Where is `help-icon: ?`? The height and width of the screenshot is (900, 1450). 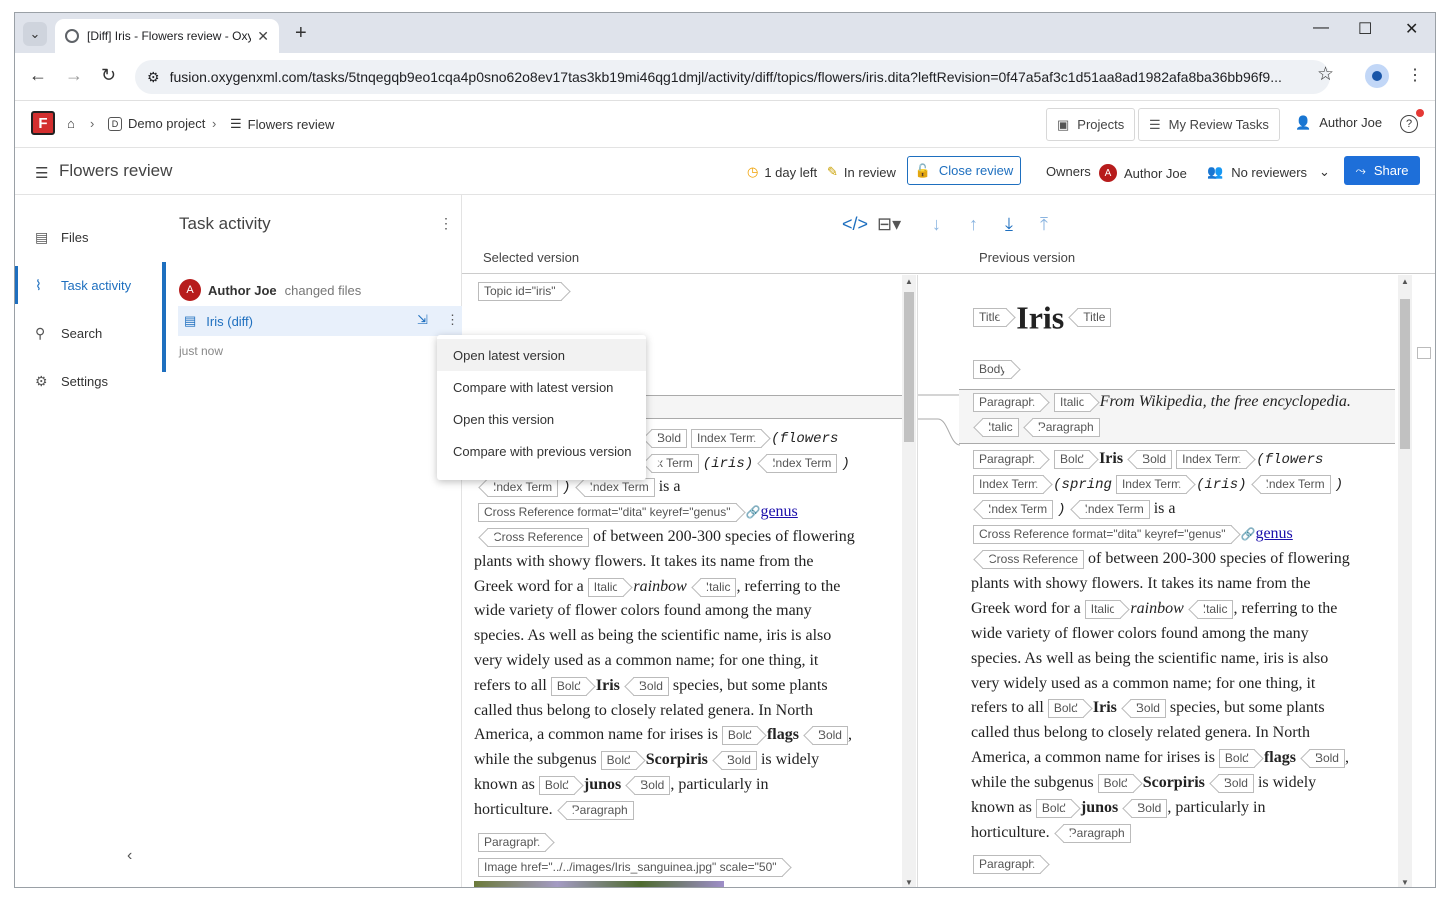
help-icon: ? is located at coordinates (1409, 124).